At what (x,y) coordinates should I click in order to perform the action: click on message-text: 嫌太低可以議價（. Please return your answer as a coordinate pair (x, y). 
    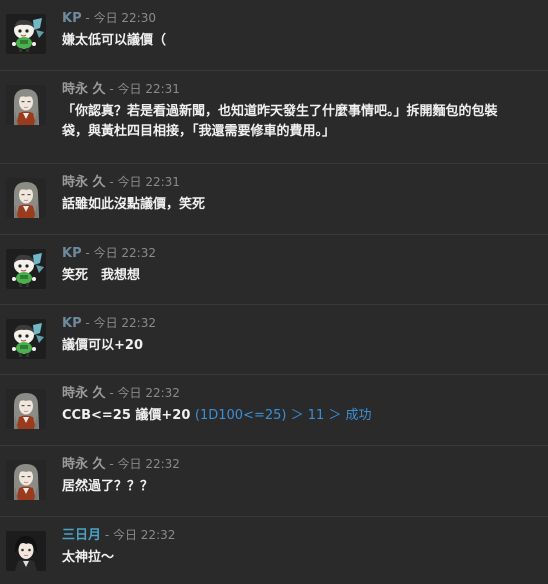
    Looking at the image, I should click on (114, 40).